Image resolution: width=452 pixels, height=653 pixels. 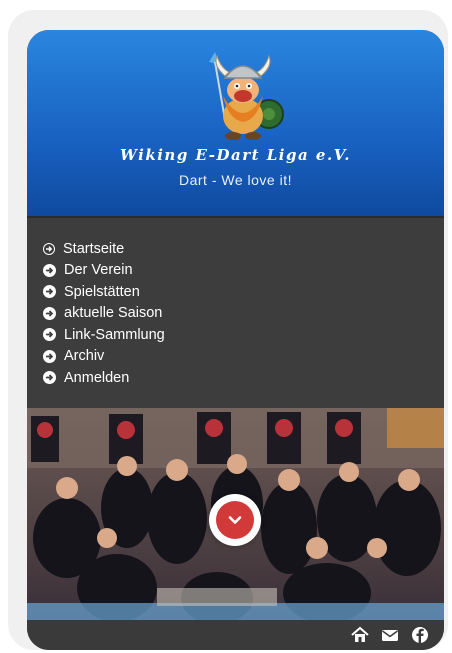 What do you see at coordinates (97, 377) in the screenshot?
I see `nav-item-label: Anmelden` at bounding box center [97, 377].